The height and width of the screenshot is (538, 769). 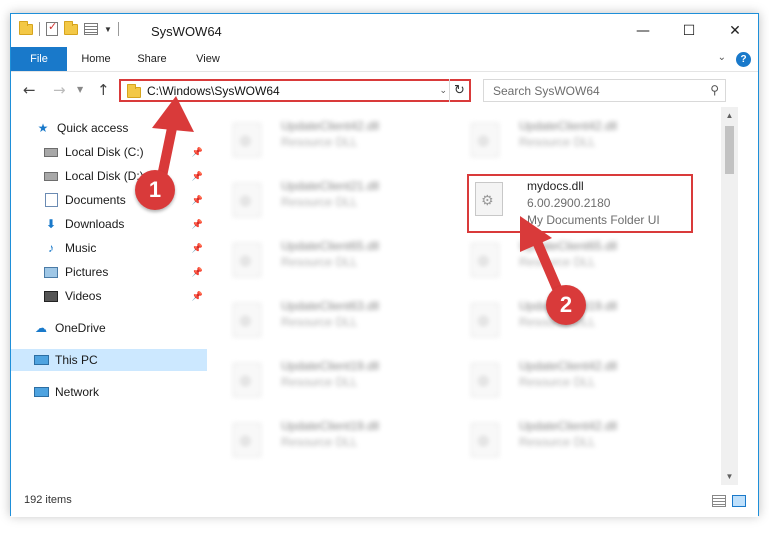 What do you see at coordinates (109, 224) in the screenshot?
I see `sidebar-item-downloads: ⬇ Downloads 📌` at bounding box center [109, 224].